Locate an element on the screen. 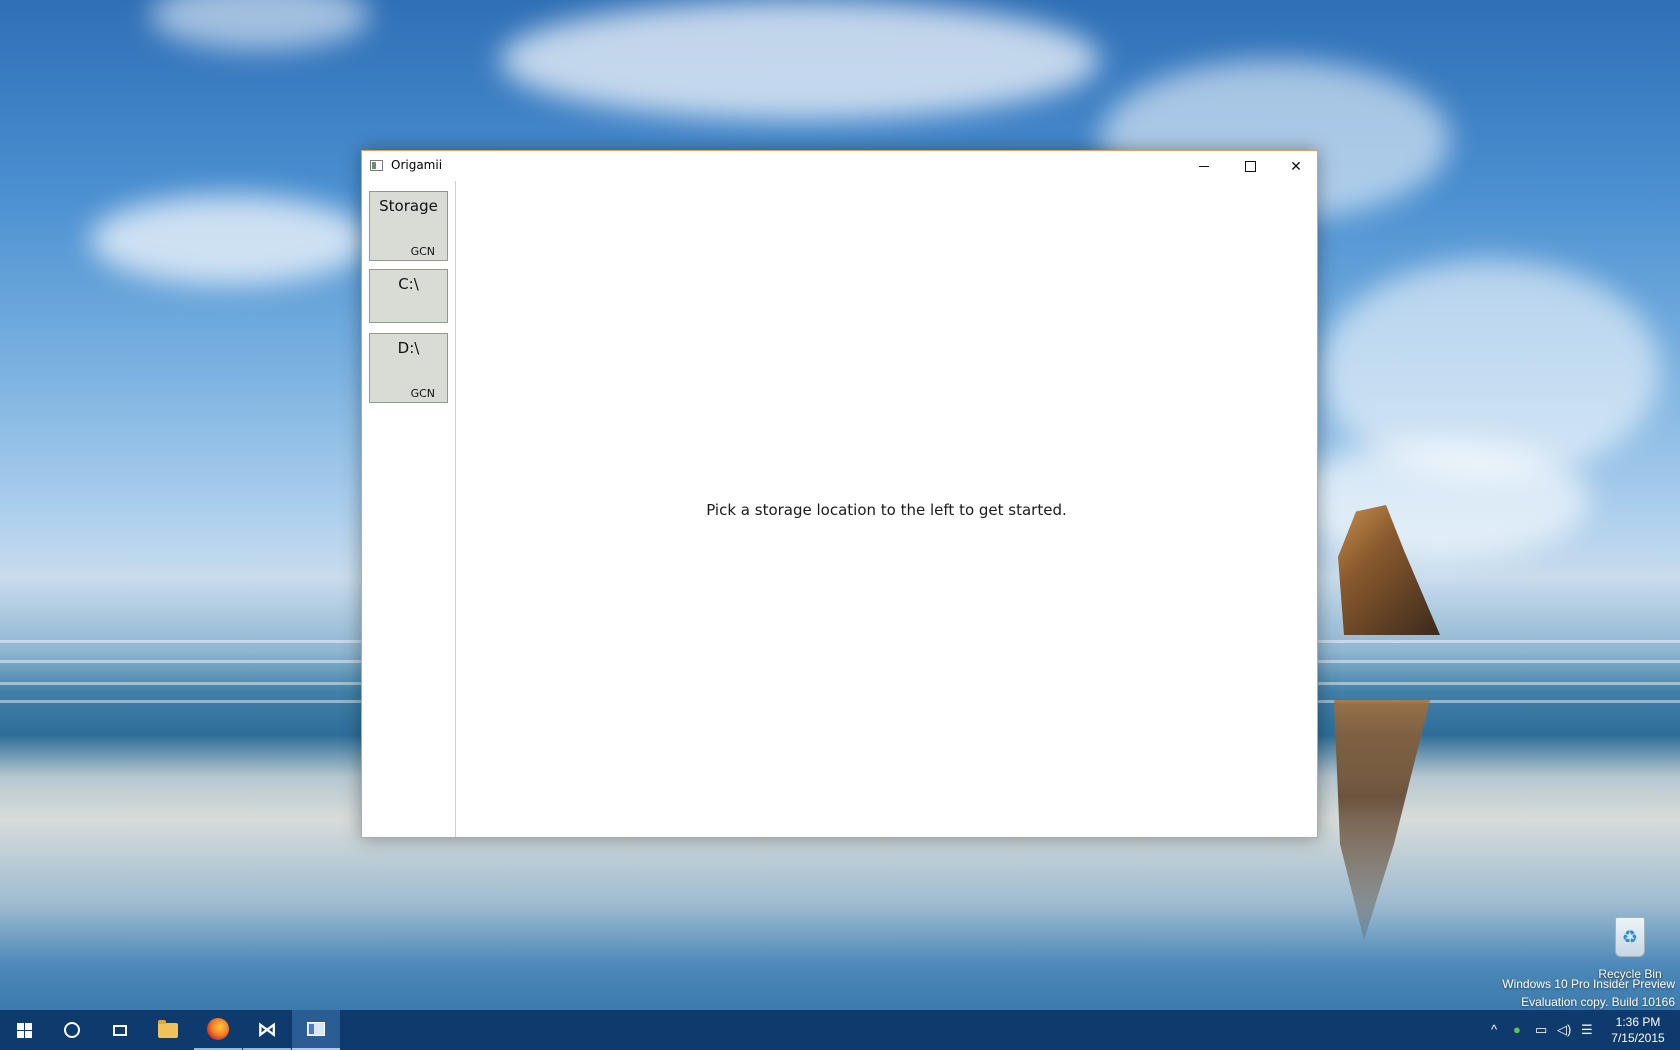 The width and height of the screenshot is (1680, 1050). clock-date: 7/15/2015 is located at coordinates (1638, 1038).